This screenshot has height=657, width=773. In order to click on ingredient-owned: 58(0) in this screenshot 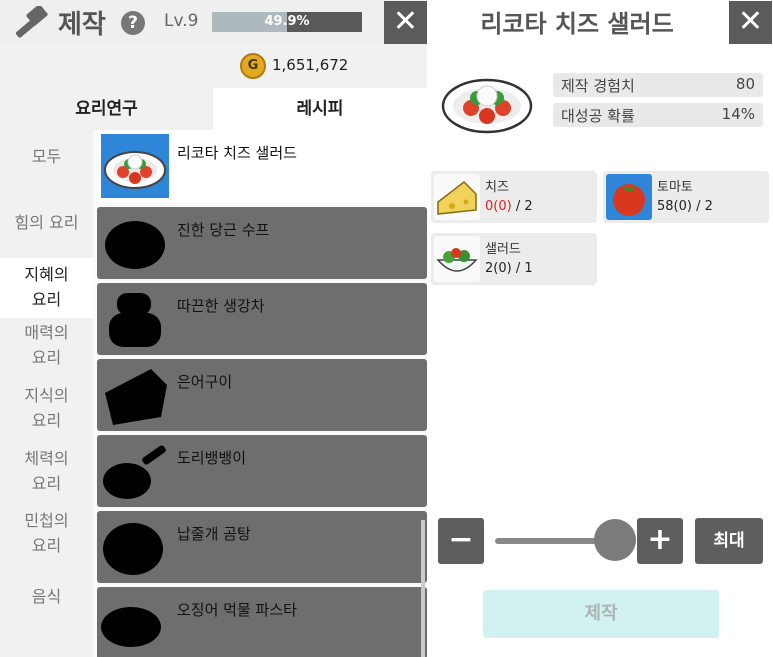, I will do `click(674, 206)`.